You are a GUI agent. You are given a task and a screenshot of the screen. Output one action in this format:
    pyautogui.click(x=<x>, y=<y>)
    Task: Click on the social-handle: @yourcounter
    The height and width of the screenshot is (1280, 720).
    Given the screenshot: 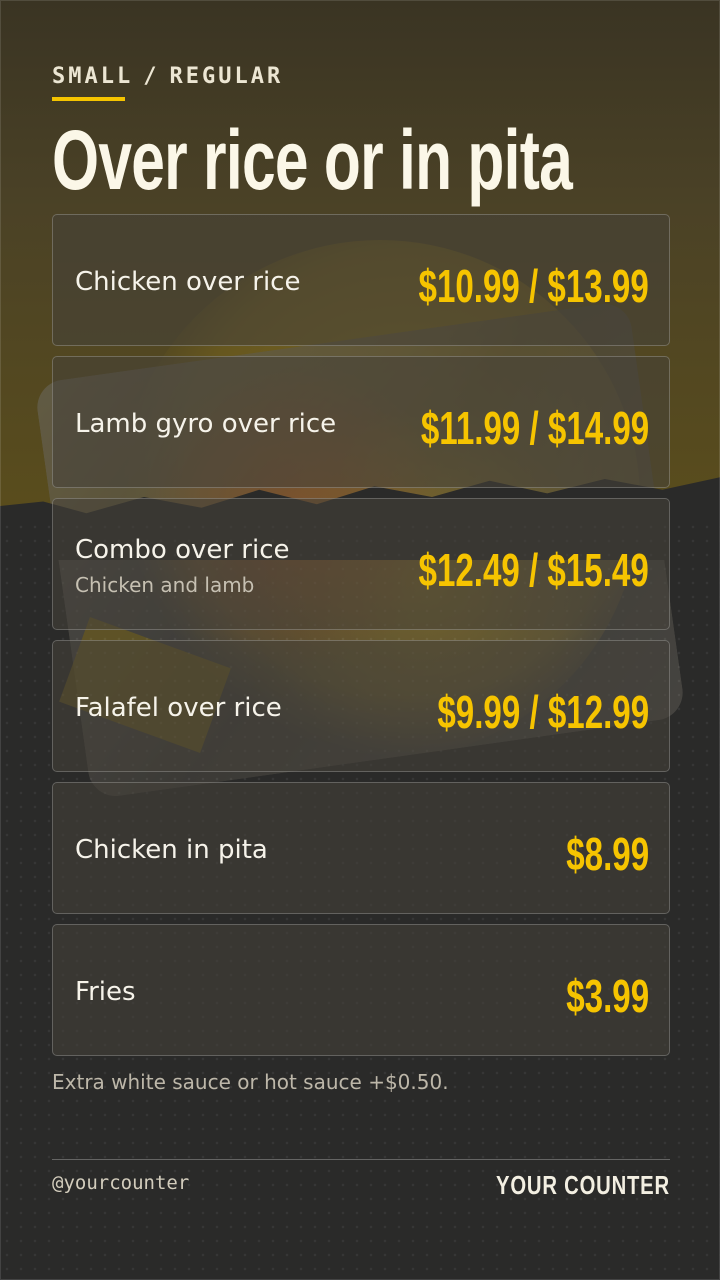 What is the action you would take?
    pyautogui.click(x=121, y=1183)
    